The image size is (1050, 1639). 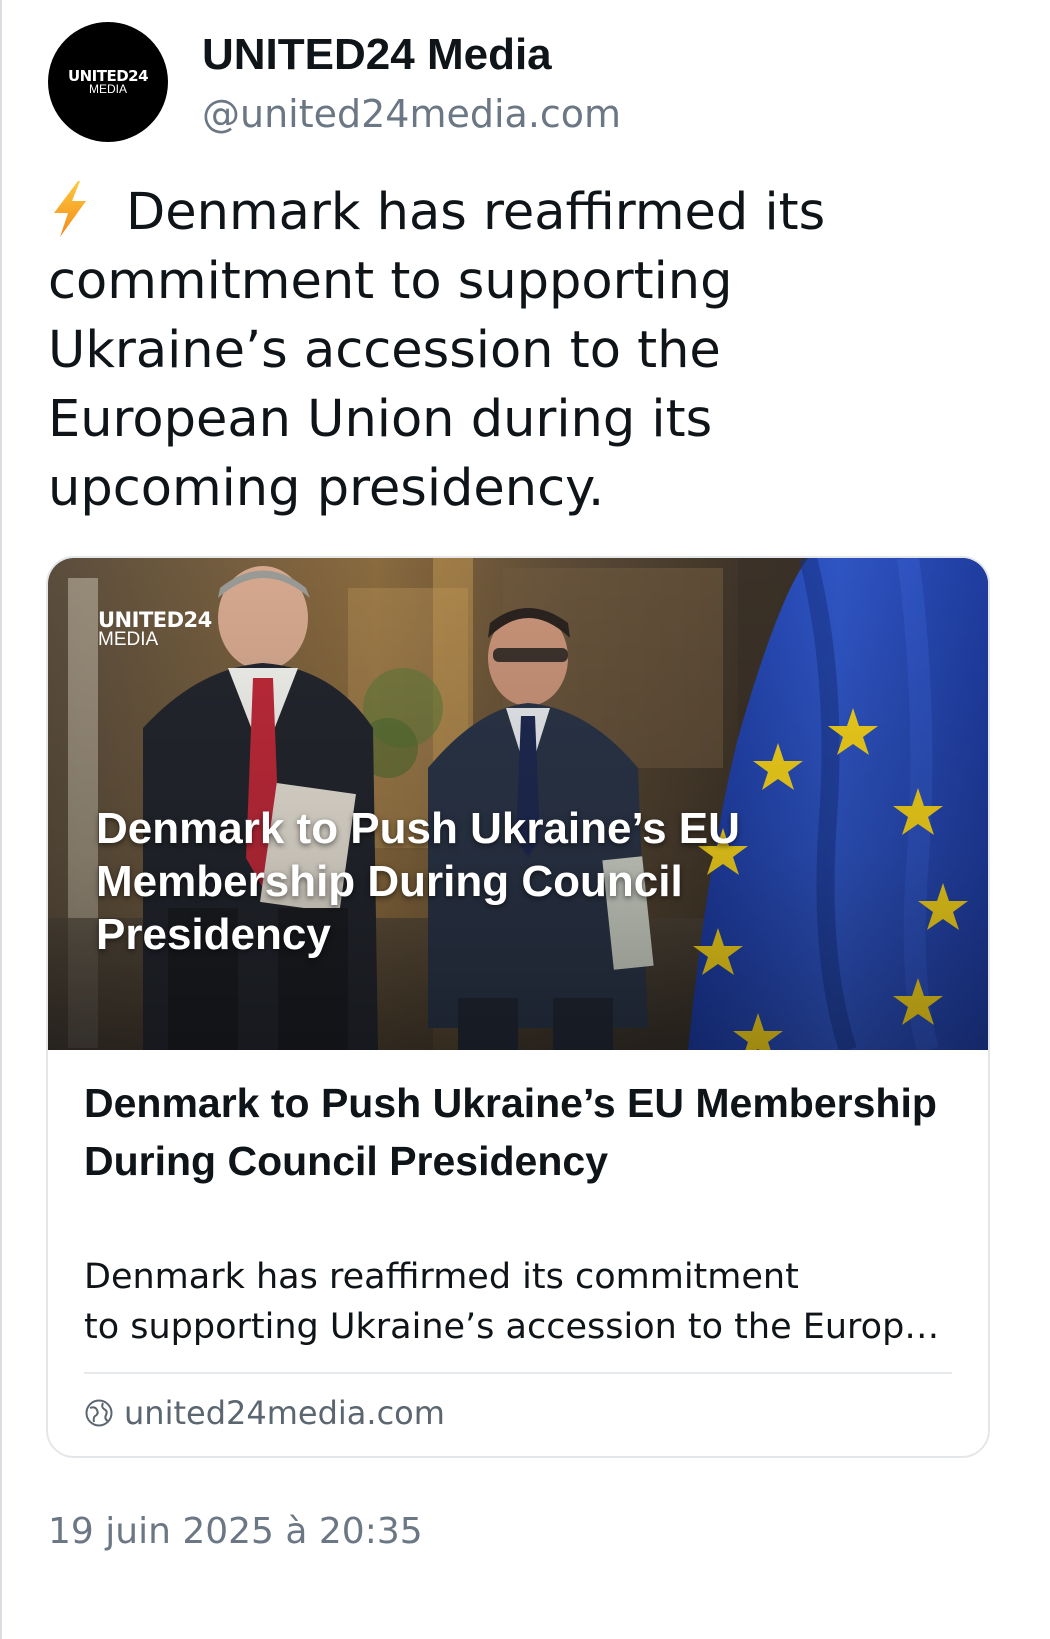 What do you see at coordinates (377, 55) in the screenshot?
I see `author-display-name: UNITED24 Media` at bounding box center [377, 55].